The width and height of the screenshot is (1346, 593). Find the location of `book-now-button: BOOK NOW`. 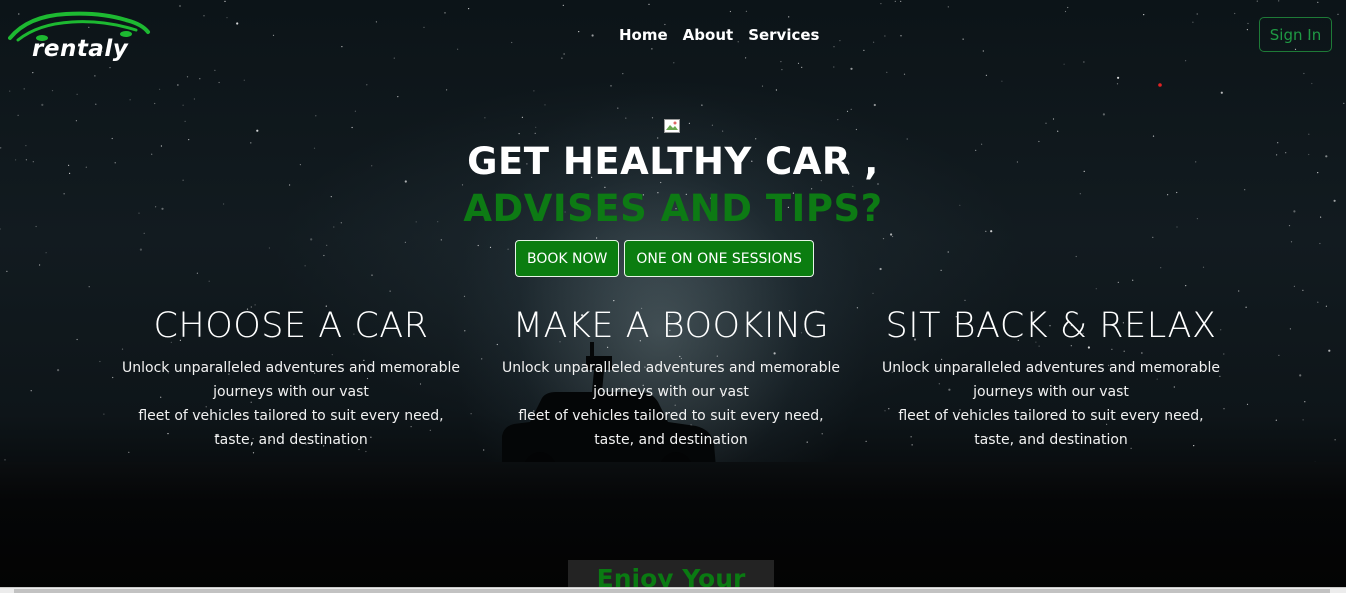

book-now-button: BOOK NOW is located at coordinates (567, 258).